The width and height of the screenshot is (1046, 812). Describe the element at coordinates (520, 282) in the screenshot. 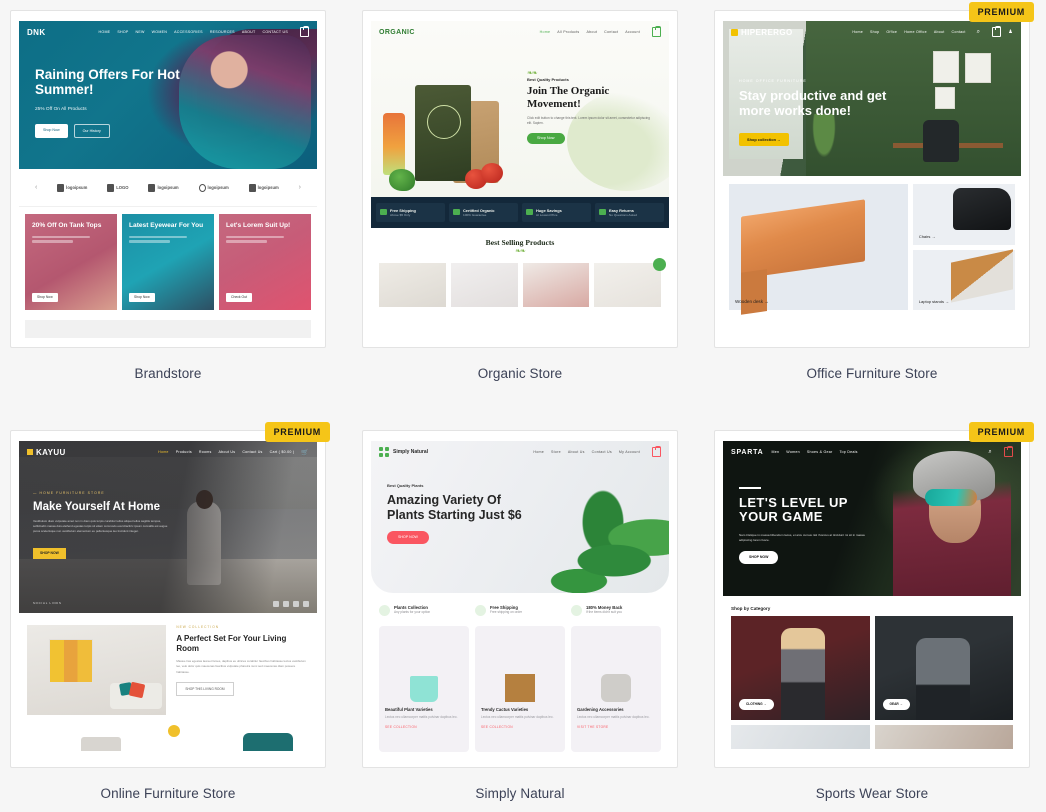

I see `product-grid` at that location.